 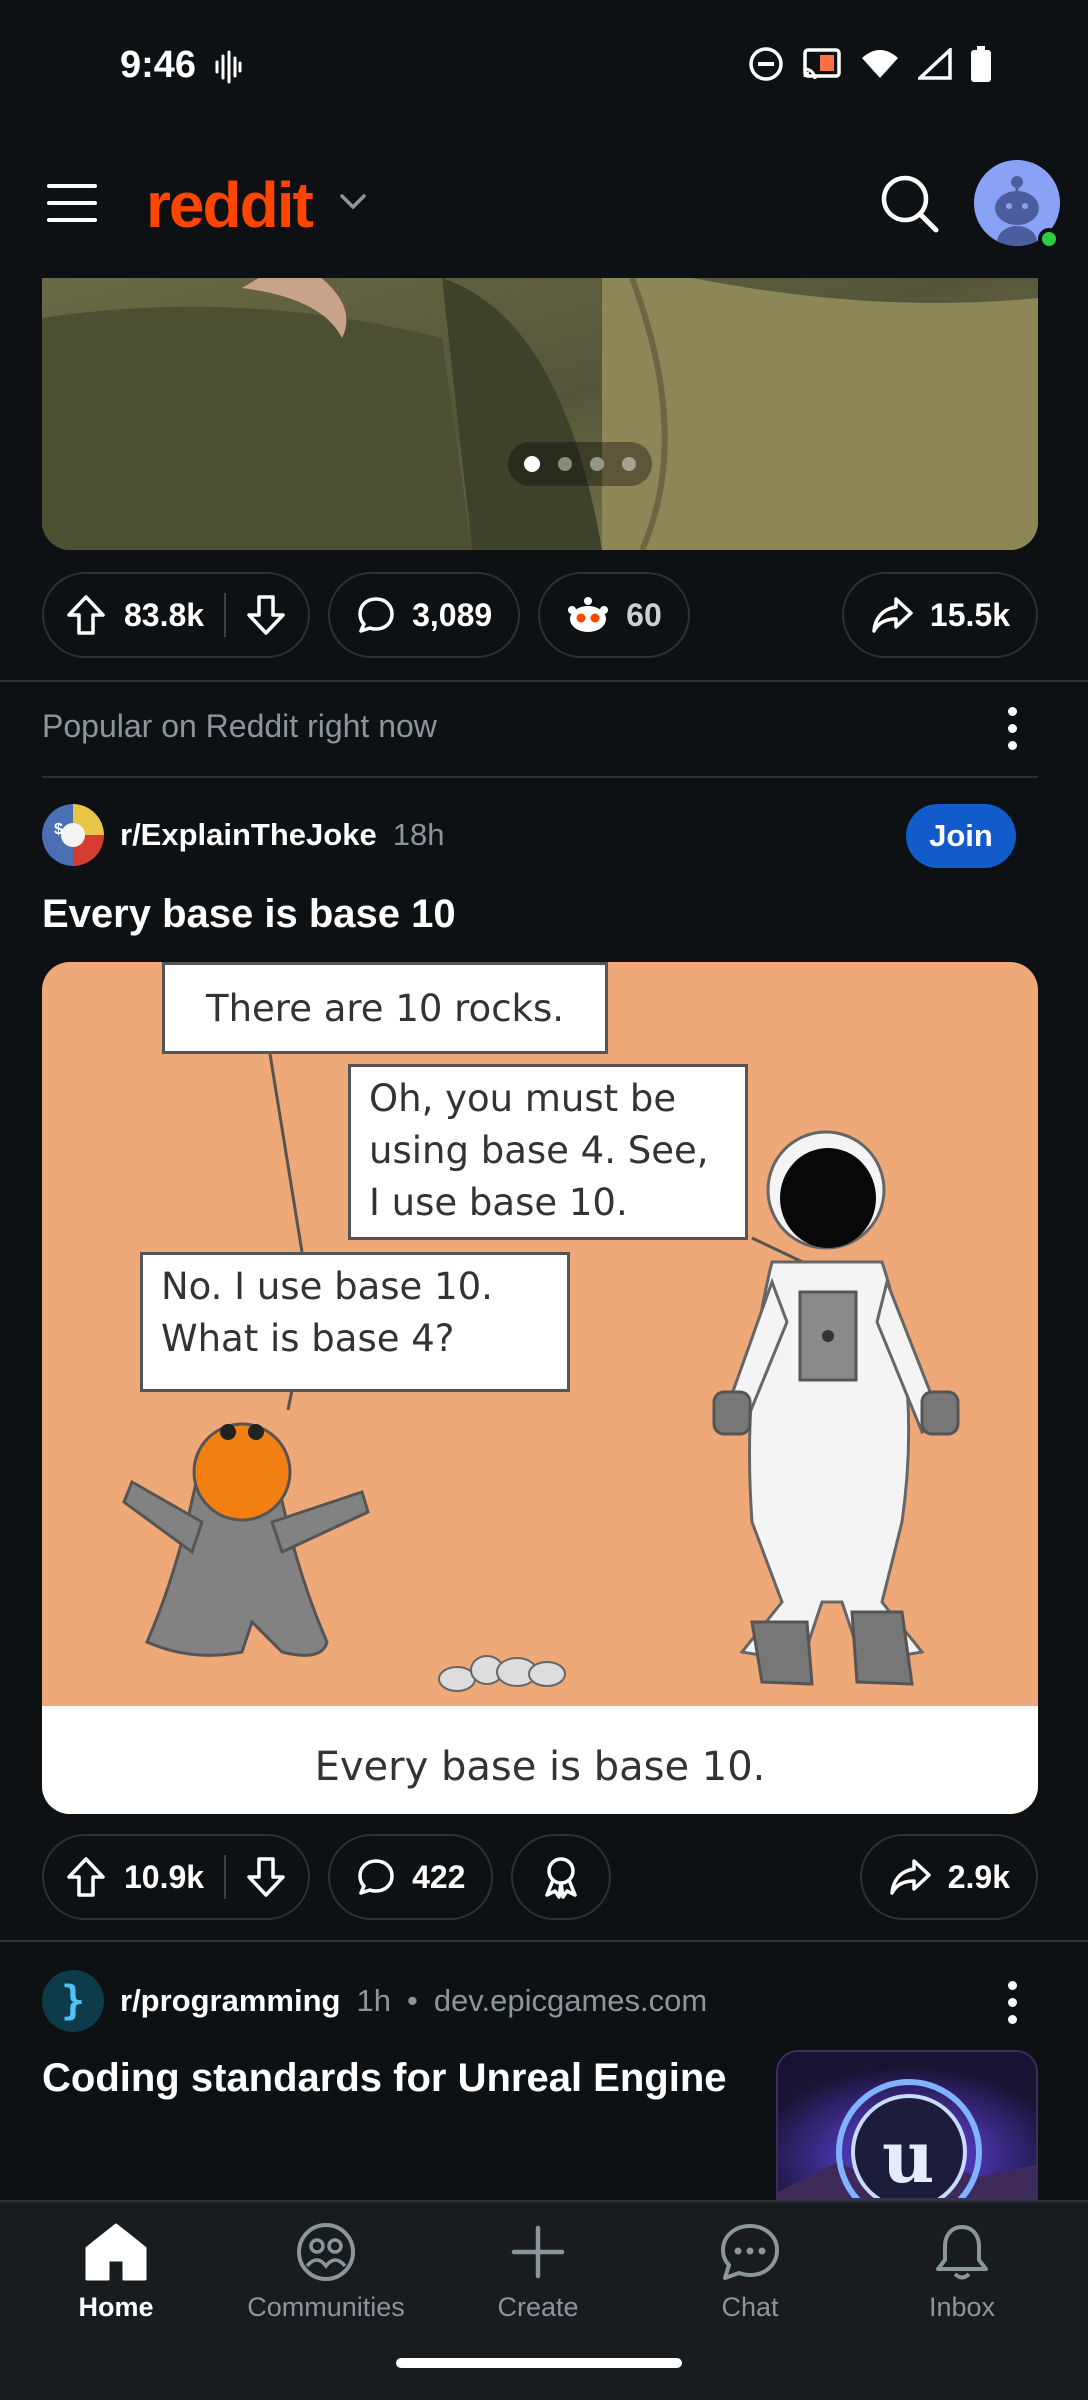 I want to click on unreal-engine-logo-icon: u, so click(x=907, y=2125).